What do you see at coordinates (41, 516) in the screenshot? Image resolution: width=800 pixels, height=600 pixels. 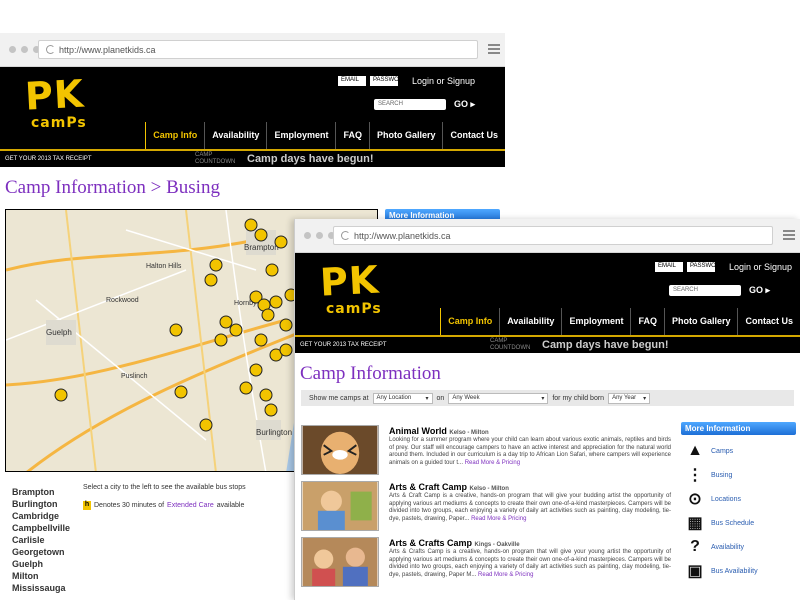 I see `city-cambridge: Cambridge` at bounding box center [41, 516].